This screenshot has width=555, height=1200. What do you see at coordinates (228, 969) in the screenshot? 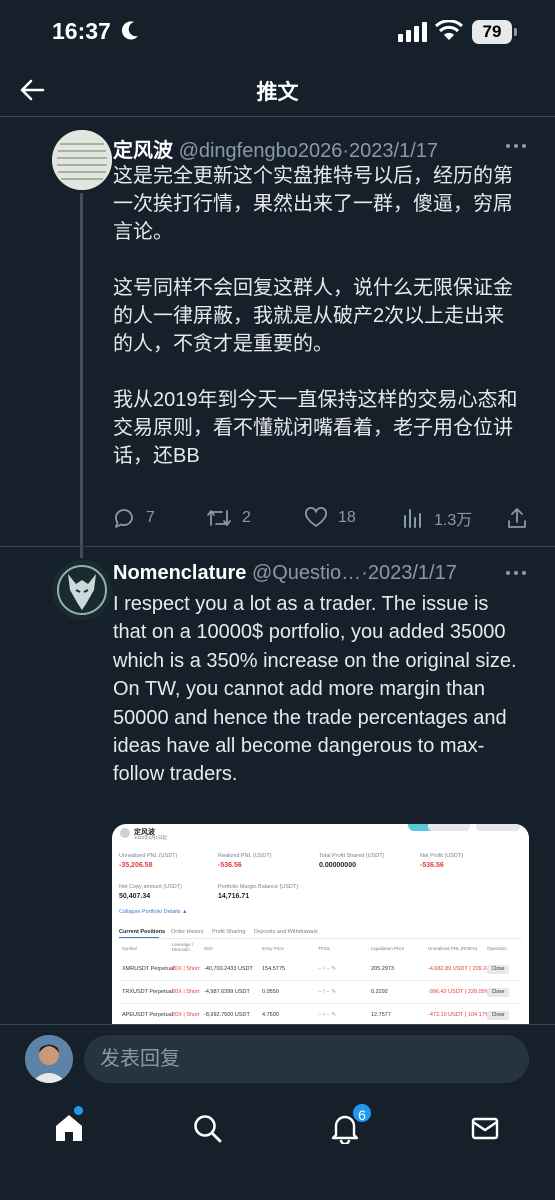
I see `media-cell-size: -40,700.2433 USDT` at bounding box center [228, 969].